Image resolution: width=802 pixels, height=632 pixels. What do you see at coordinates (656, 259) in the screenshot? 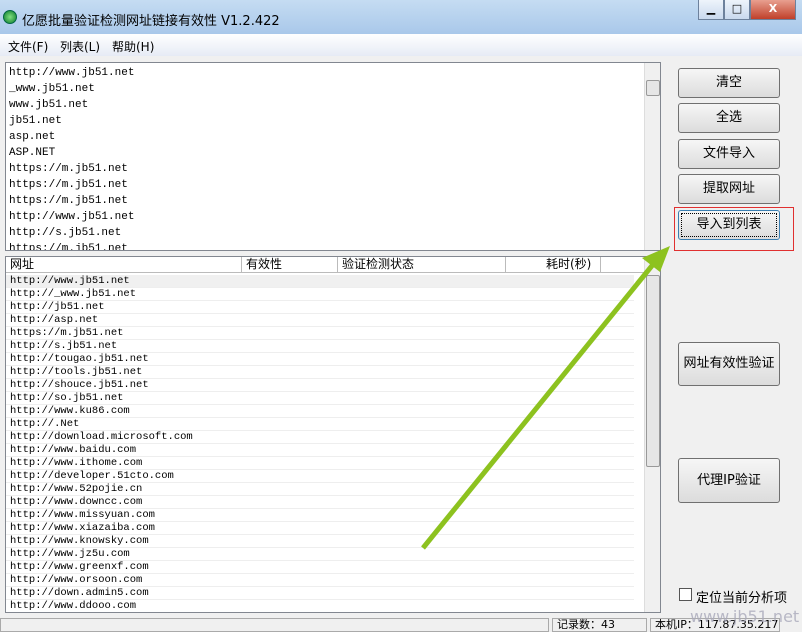
I see `arrow-head` at bounding box center [656, 259].